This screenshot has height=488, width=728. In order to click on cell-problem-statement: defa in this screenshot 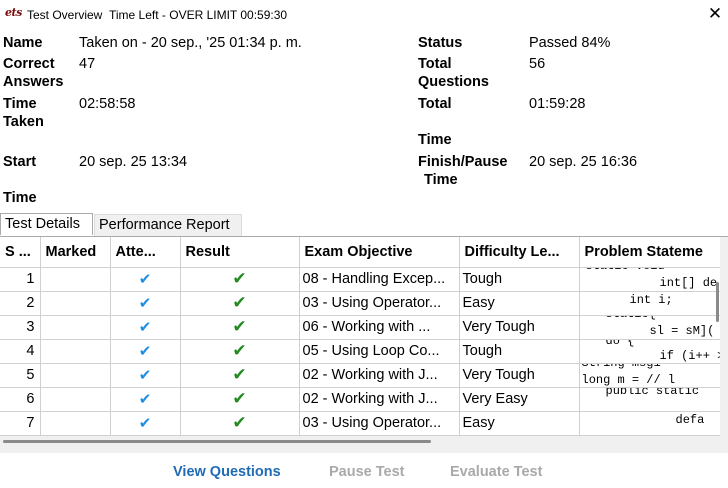, I will do `click(649, 423)`.